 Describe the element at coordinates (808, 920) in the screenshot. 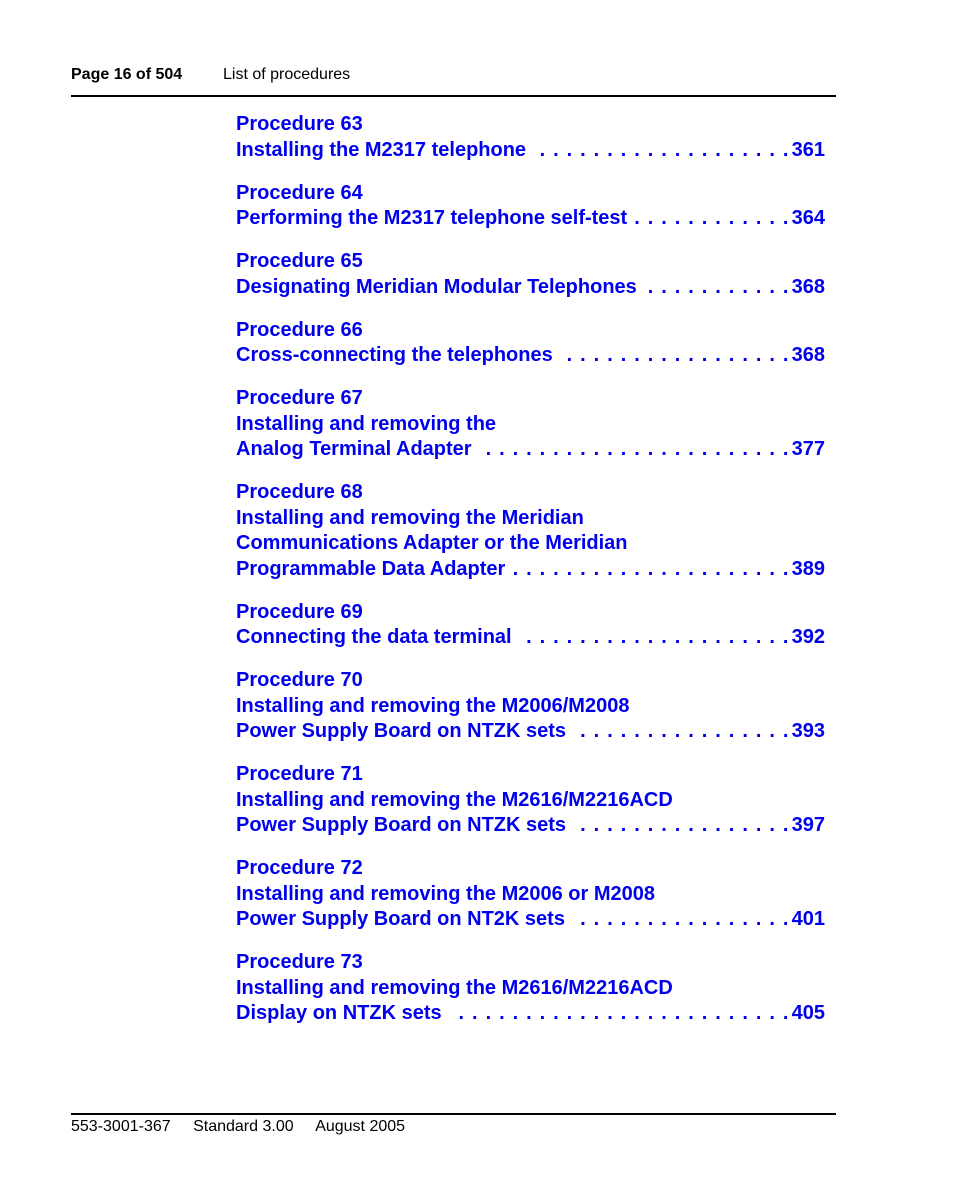

I see `page-reference: 401` at that location.